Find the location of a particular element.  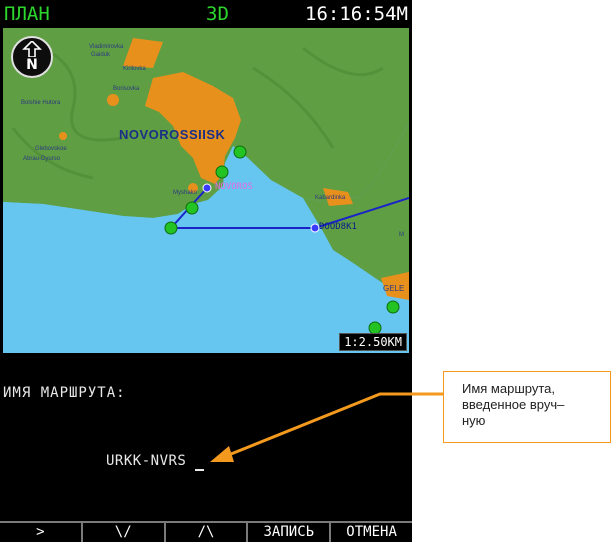

route-name-label: ИМЯ МАРШРУТА: is located at coordinates (64, 393).